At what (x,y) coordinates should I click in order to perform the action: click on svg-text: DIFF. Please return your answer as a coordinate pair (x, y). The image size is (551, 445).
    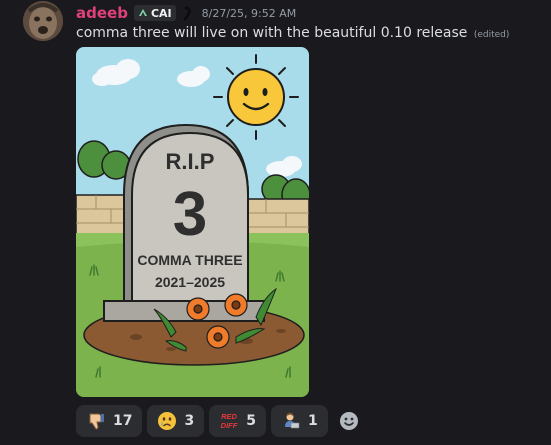
    Looking at the image, I should click on (229, 425).